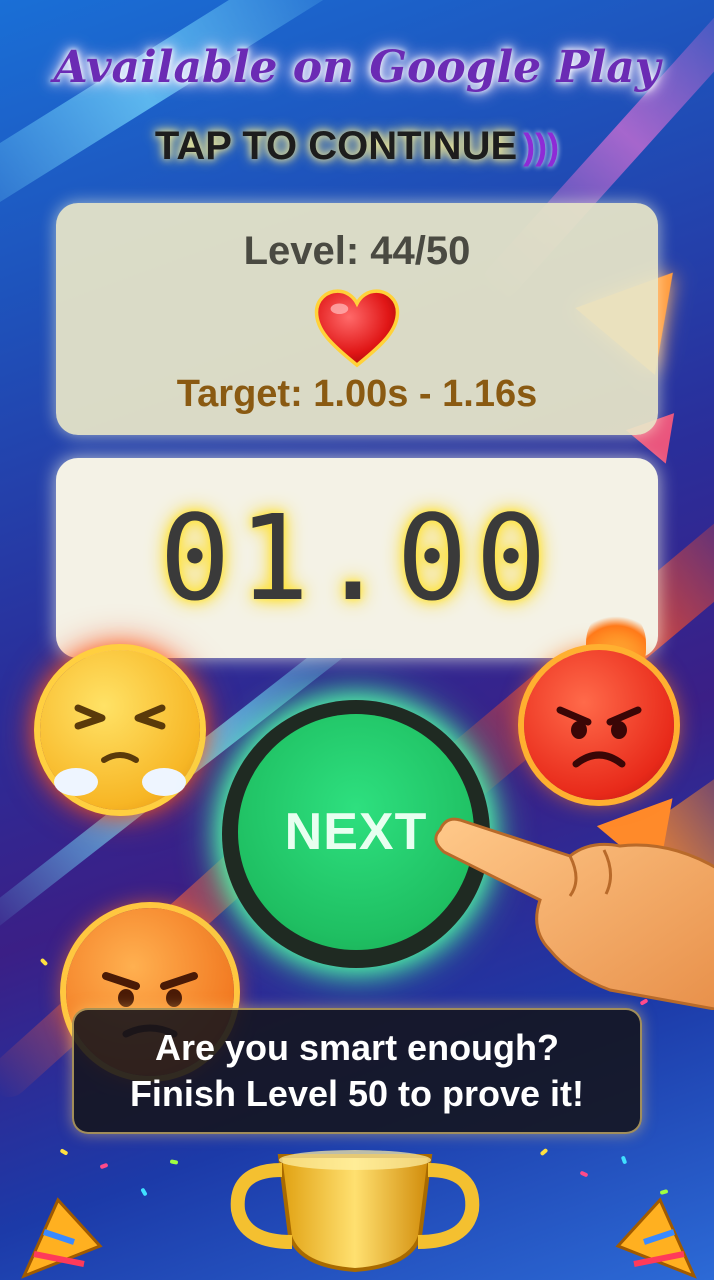 The image size is (714, 1280). Describe the element at coordinates (357, 1047) in the screenshot. I see `promo-line-1: Are you smart enough?` at that location.